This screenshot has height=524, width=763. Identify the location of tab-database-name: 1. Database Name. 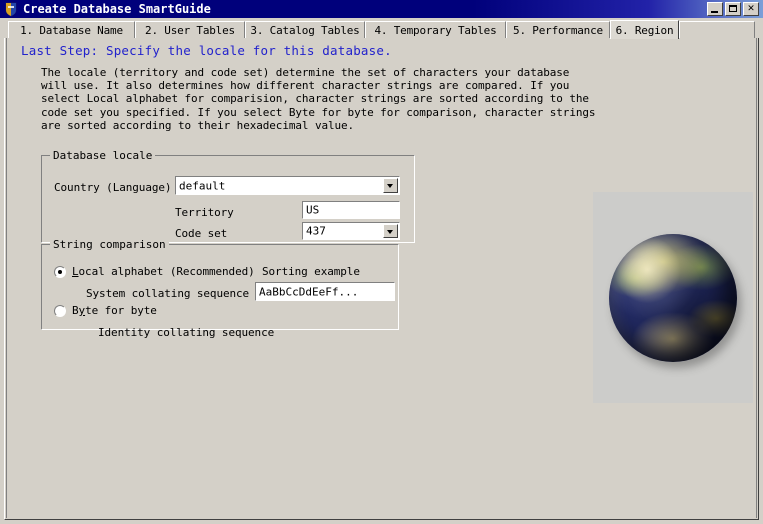
(71, 29).